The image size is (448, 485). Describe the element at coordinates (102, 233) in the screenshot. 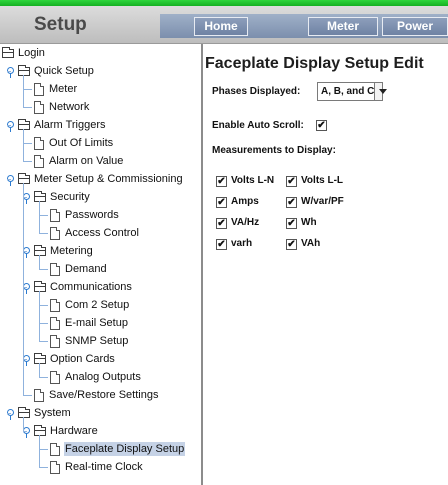

I see `tree-item-label: Access Control` at that location.